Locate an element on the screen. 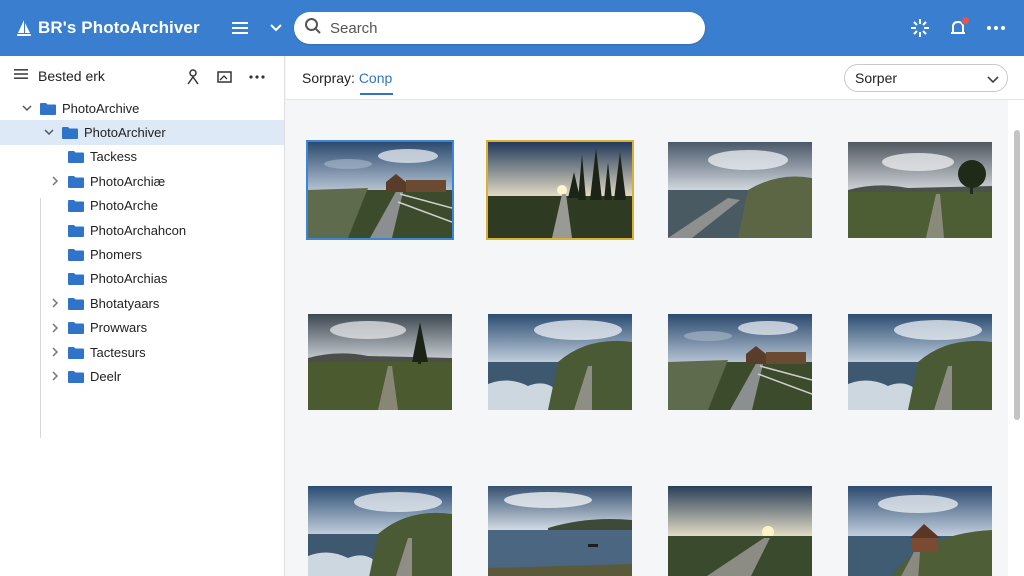 The image size is (1024, 576). breadcrumb: Sorpray: Conp is located at coordinates (347, 82).